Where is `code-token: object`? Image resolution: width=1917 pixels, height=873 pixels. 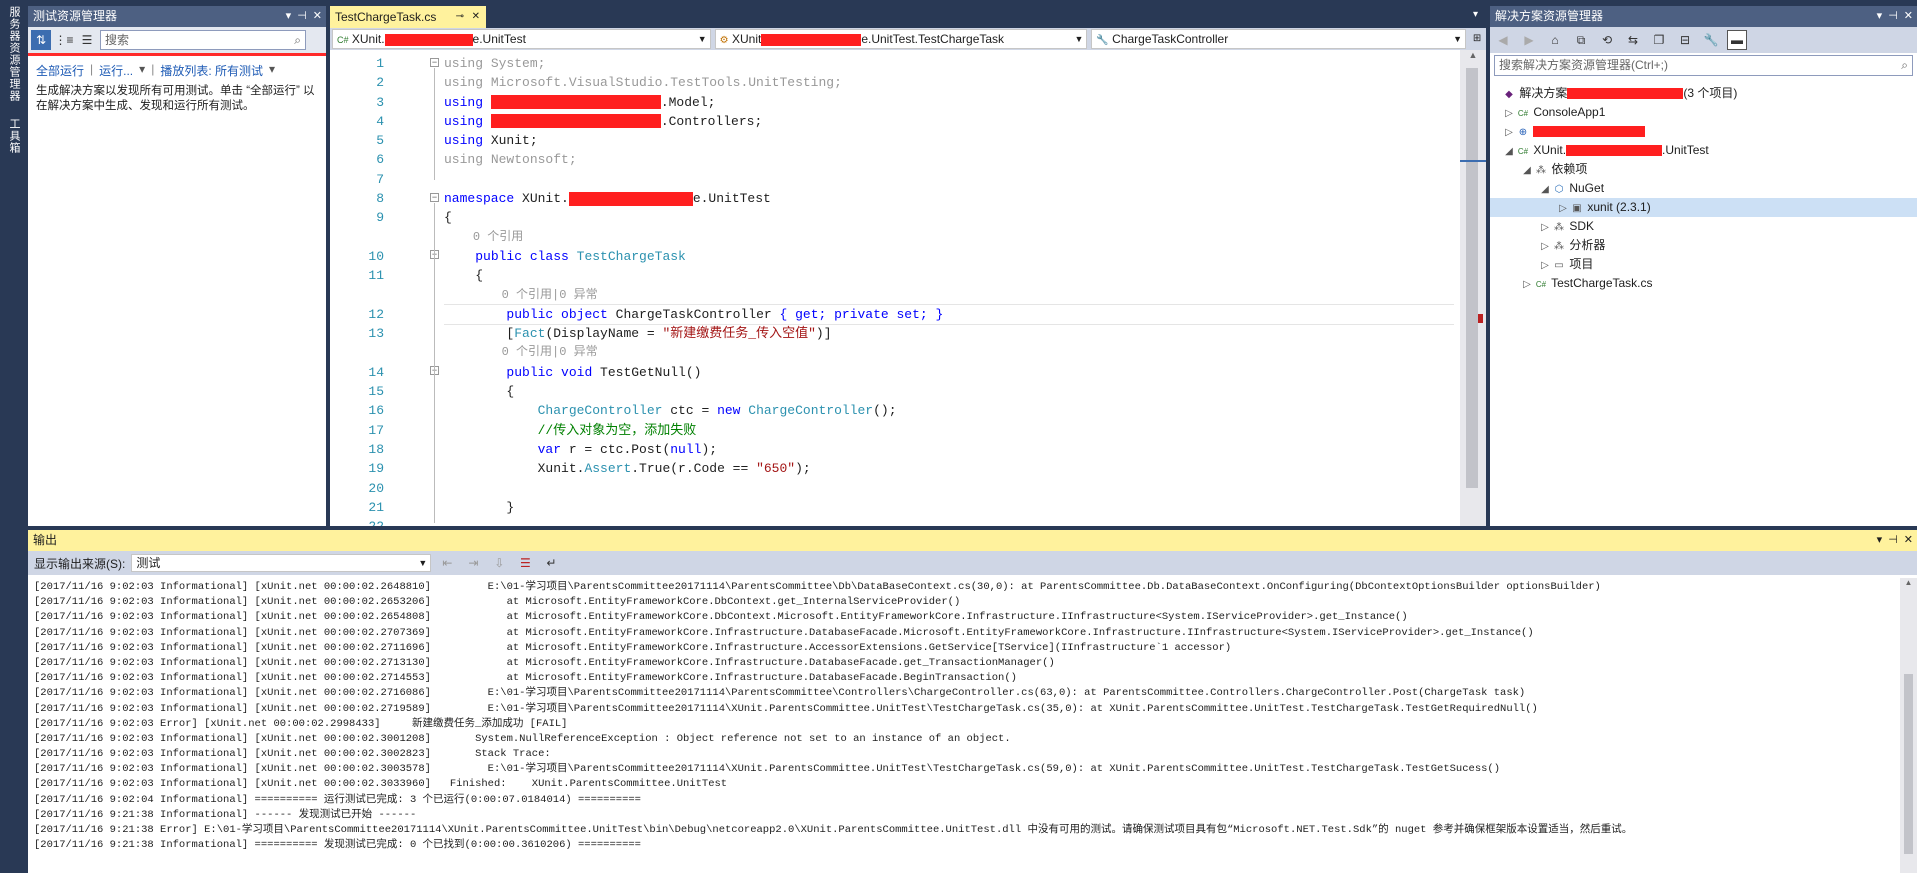 code-token: object is located at coordinates (584, 314).